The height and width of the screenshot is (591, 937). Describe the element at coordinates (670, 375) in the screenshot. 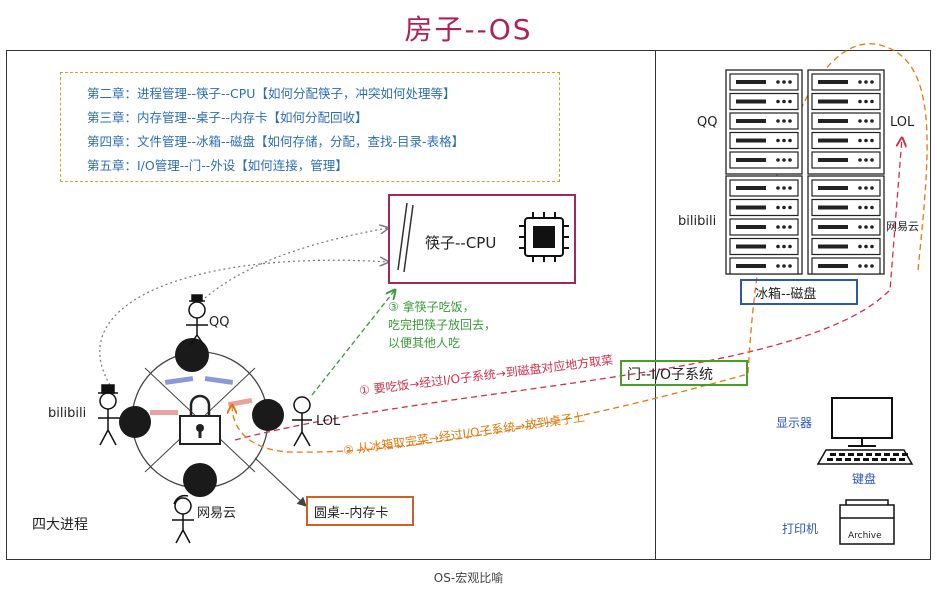

I see `io-door-label: 门--I/O子系统` at that location.